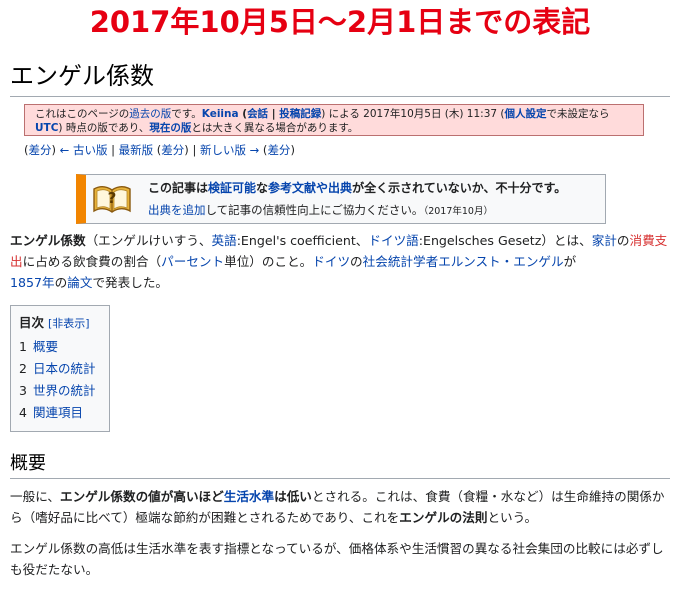  What do you see at coordinates (331, 261) in the screenshot?
I see `germany-link: ドイツ` at bounding box center [331, 261].